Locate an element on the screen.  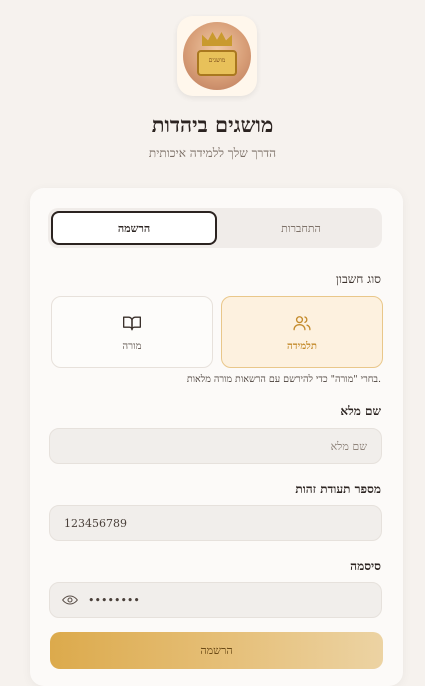
register-button: הרשמה is located at coordinates (216, 650).